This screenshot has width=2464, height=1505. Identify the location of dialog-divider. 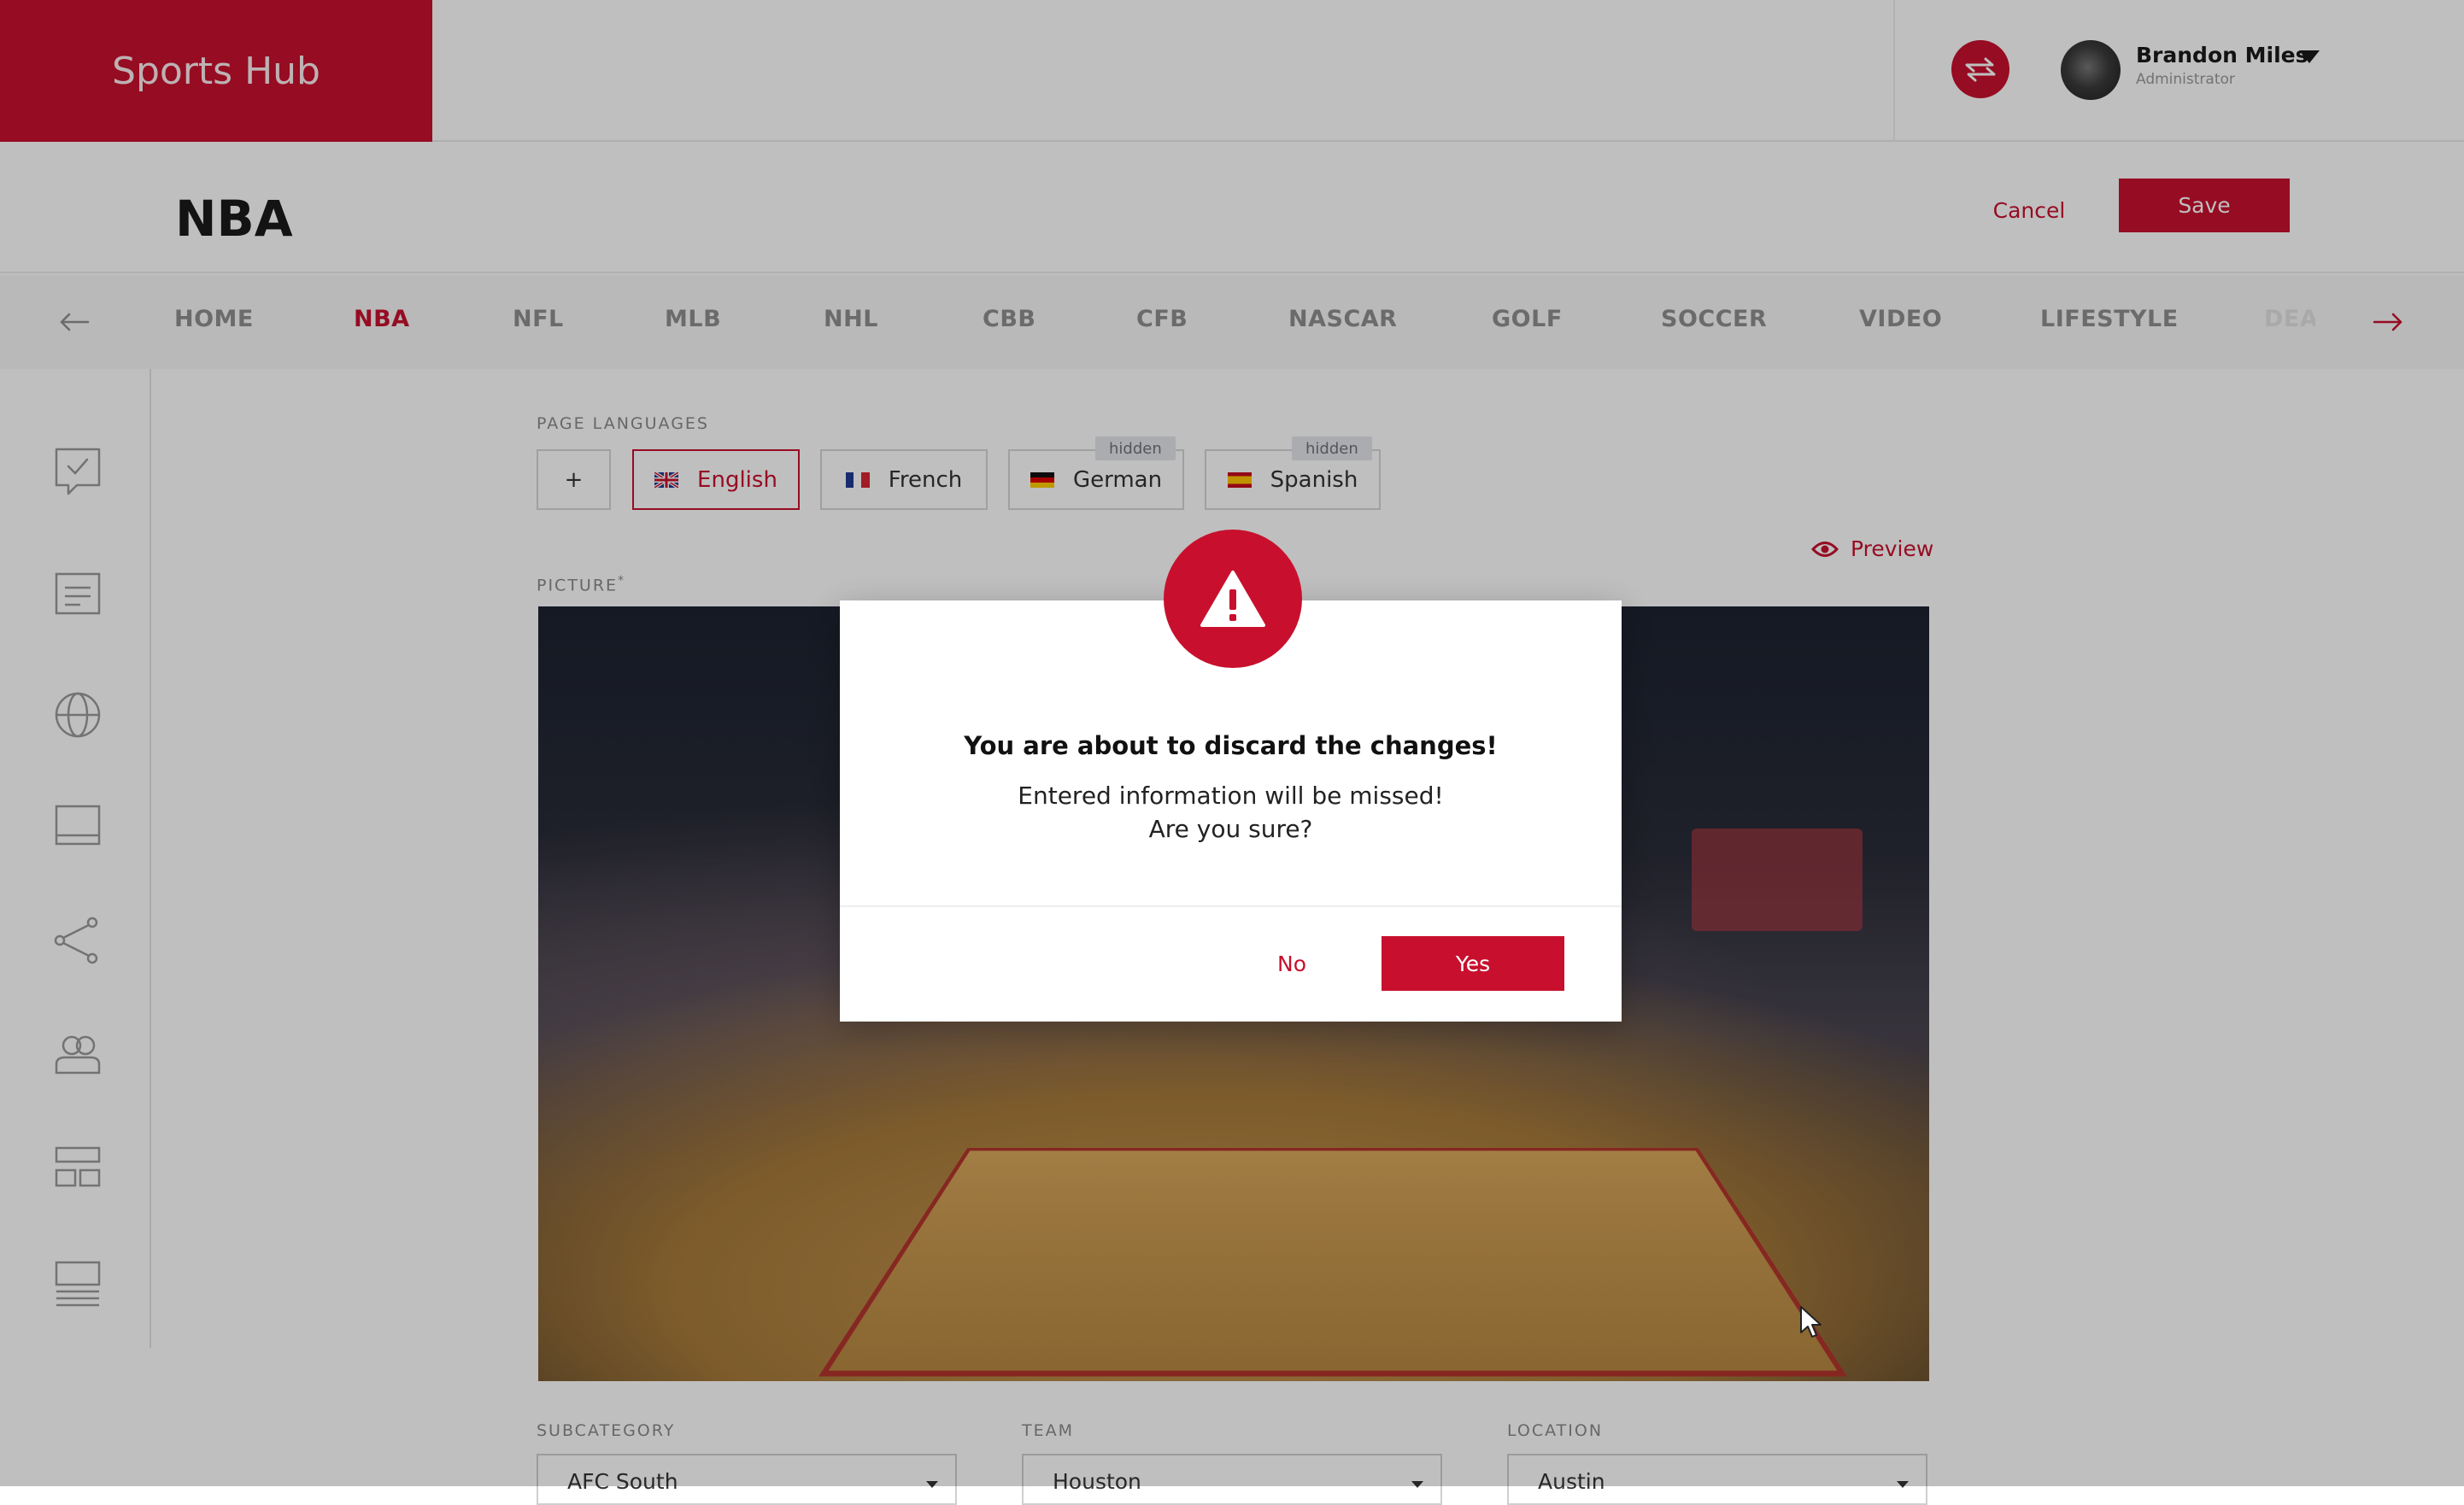
(1231, 906).